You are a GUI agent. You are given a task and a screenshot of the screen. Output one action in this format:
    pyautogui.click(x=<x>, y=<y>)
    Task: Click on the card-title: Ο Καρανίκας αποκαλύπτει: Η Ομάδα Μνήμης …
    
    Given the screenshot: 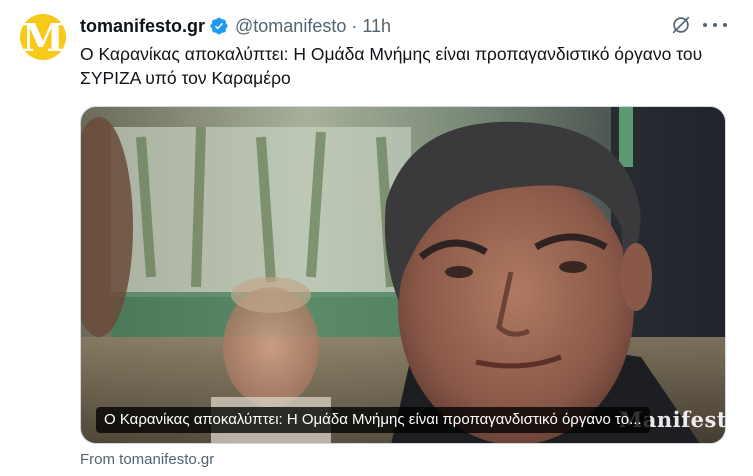 What is the action you would take?
    pyautogui.click(x=373, y=420)
    